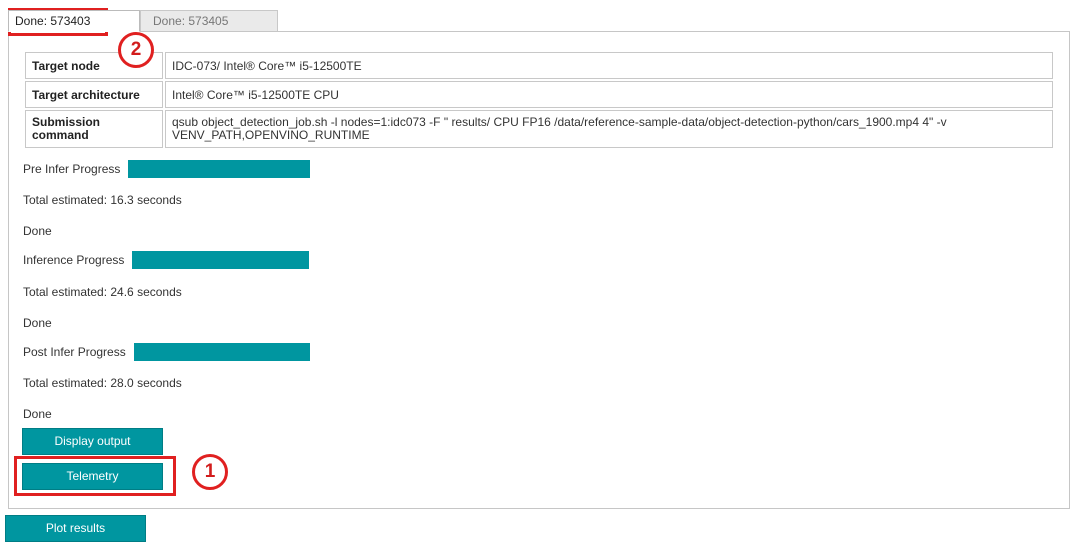 The image size is (1080, 546). What do you see at coordinates (609, 94) in the screenshot?
I see `target-architecture-value: Intel® Core™ i5-12500TE CPU` at bounding box center [609, 94].